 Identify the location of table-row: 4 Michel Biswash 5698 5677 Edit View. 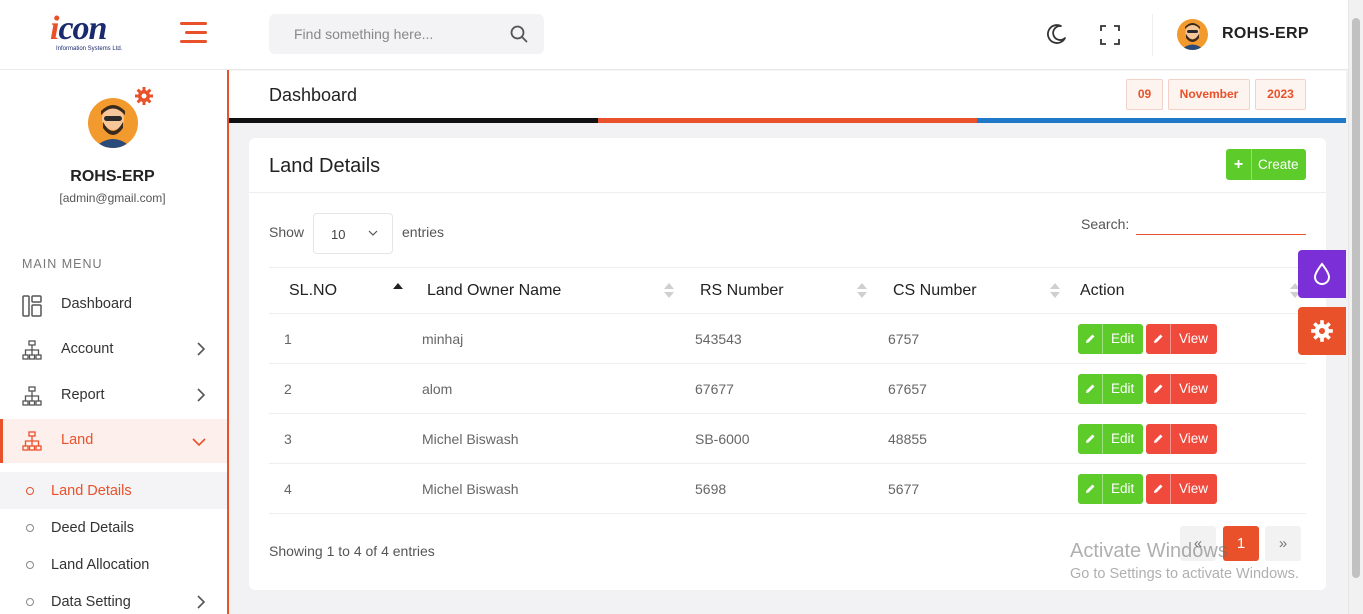
(787, 488).